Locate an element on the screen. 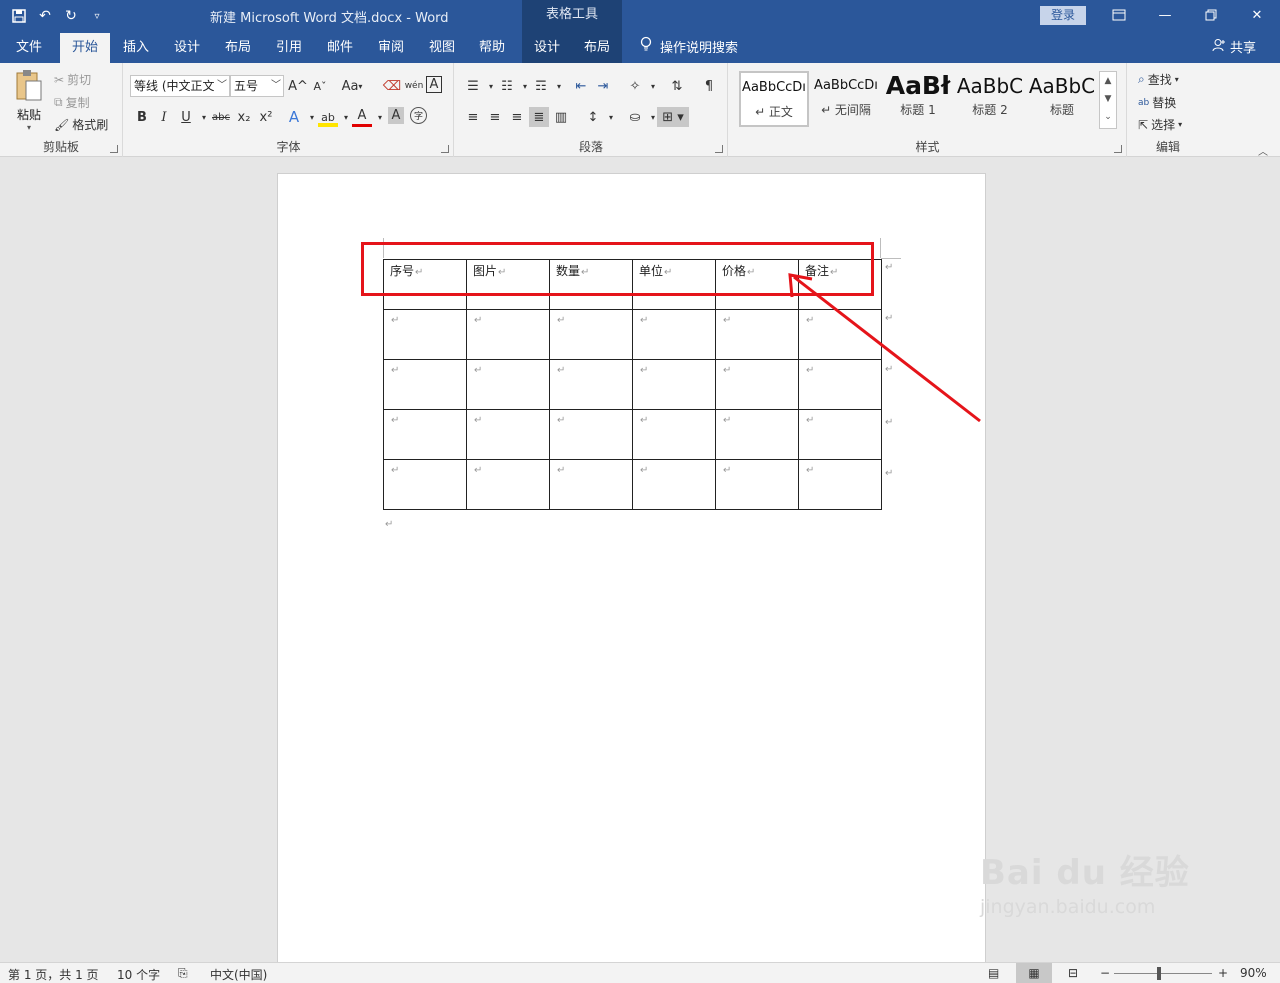  bullets-icon: ☰ is located at coordinates (473, 86).